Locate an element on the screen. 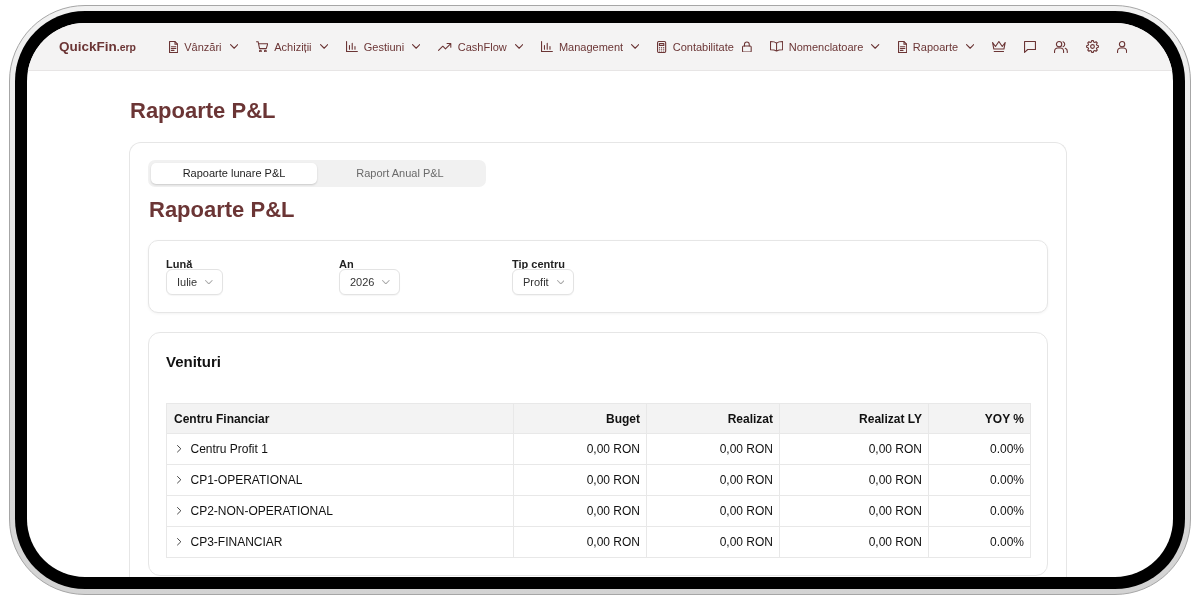  report-title: Rapoarte P&L is located at coordinates (222, 210).